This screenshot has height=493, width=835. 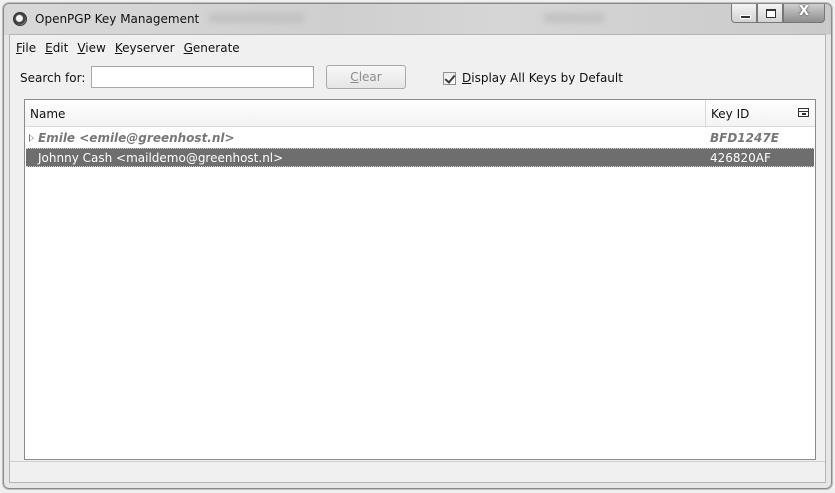 I want to click on display-all-keys-label: Display All Keys by Default, so click(x=542, y=78).